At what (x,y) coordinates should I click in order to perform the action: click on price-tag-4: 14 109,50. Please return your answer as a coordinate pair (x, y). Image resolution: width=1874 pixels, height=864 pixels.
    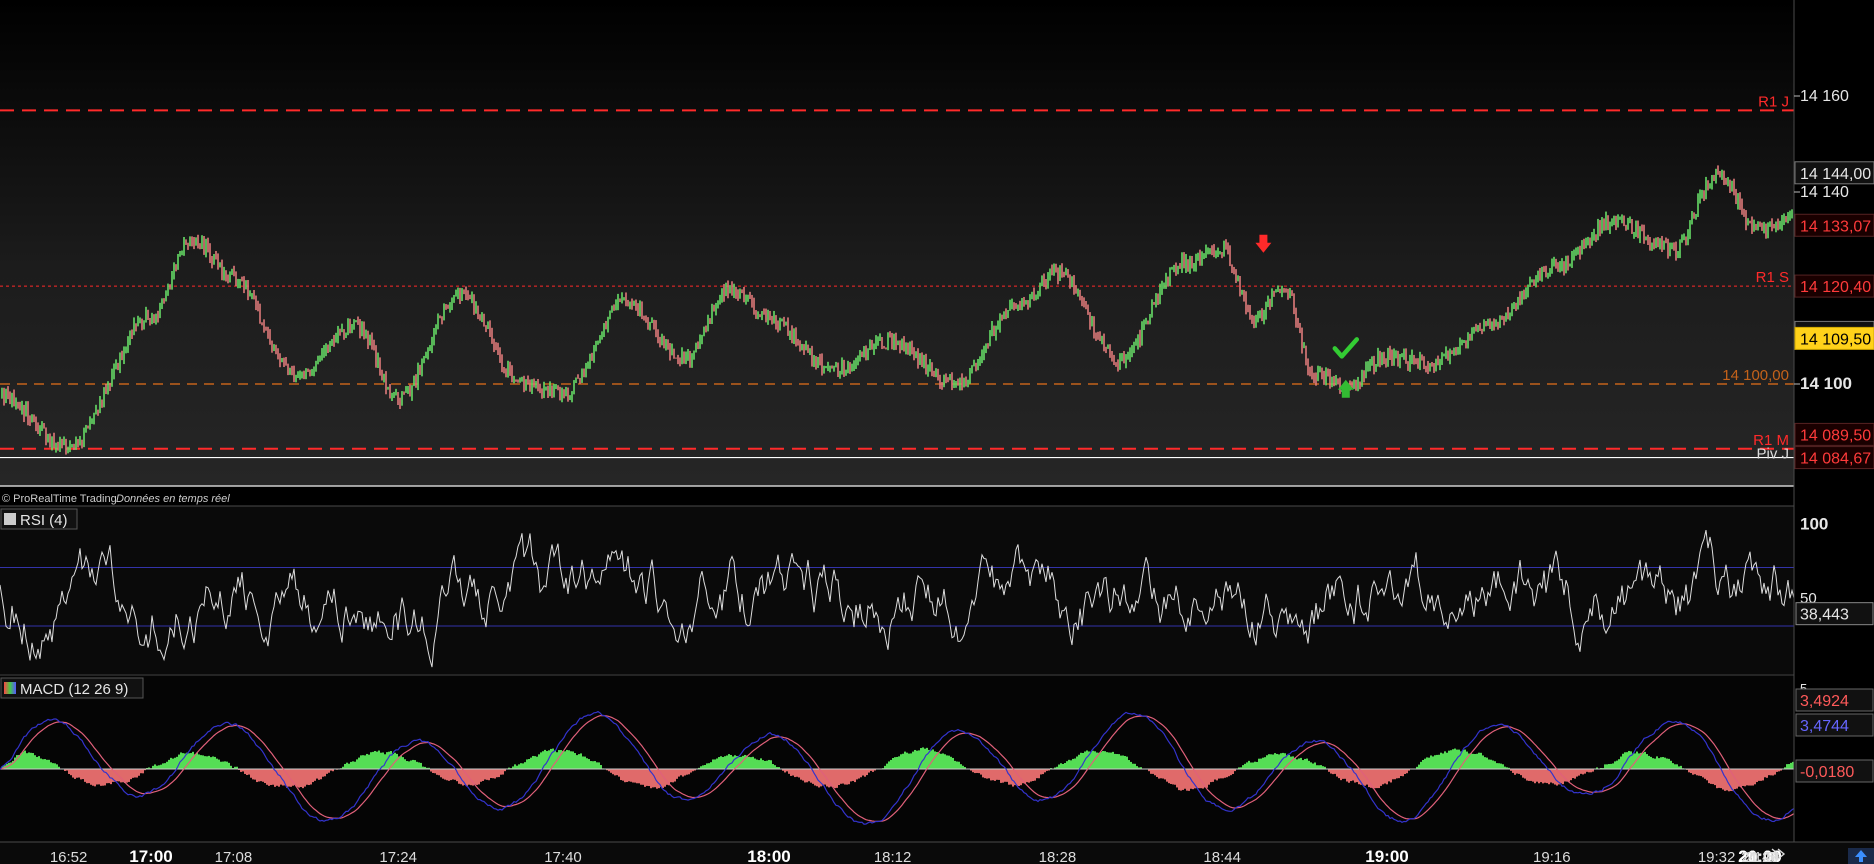
    Looking at the image, I should click on (1835, 339).